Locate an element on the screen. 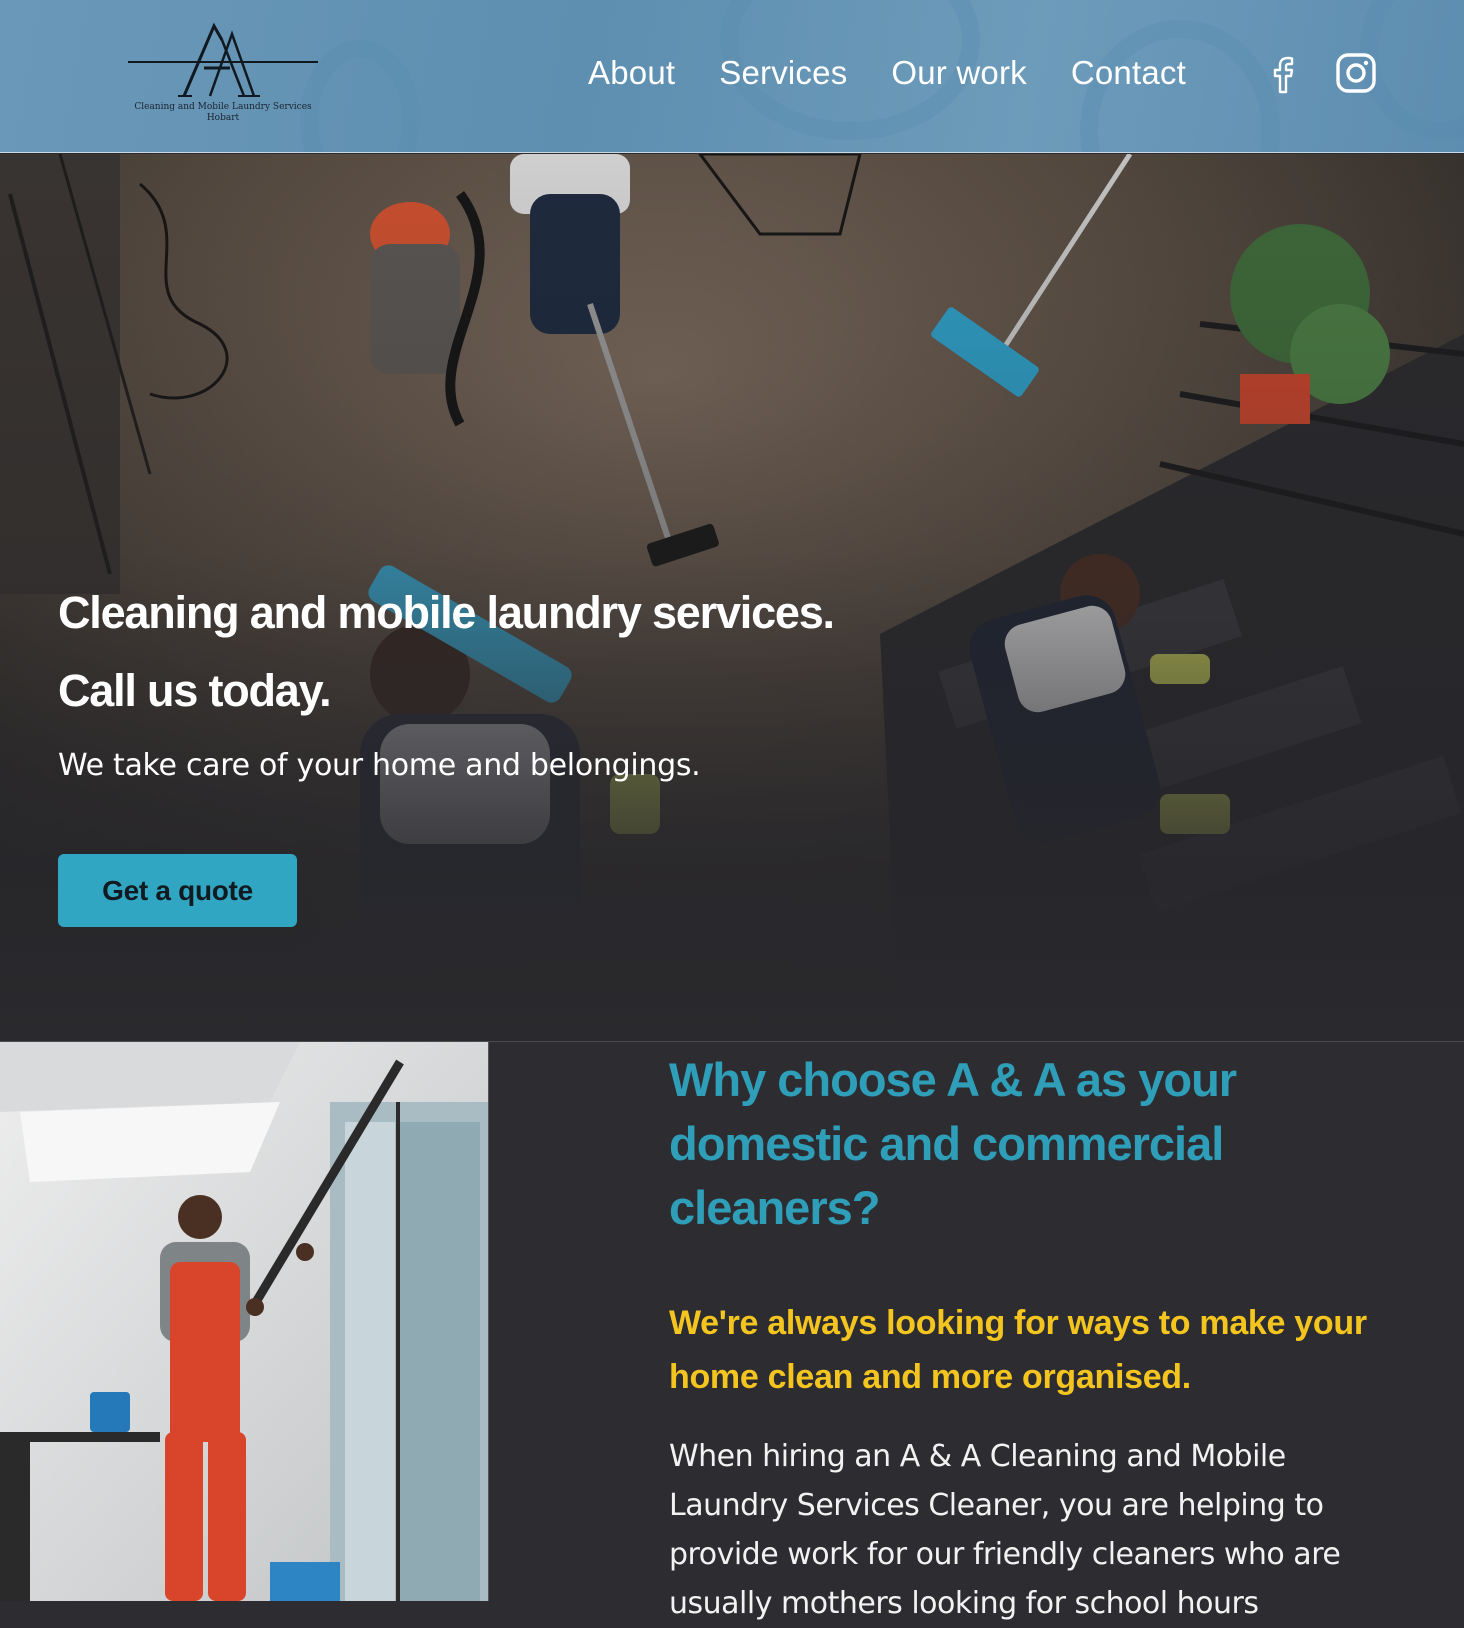 The width and height of the screenshot is (1464, 1628). facebook-icon is located at coordinates (1283, 75).